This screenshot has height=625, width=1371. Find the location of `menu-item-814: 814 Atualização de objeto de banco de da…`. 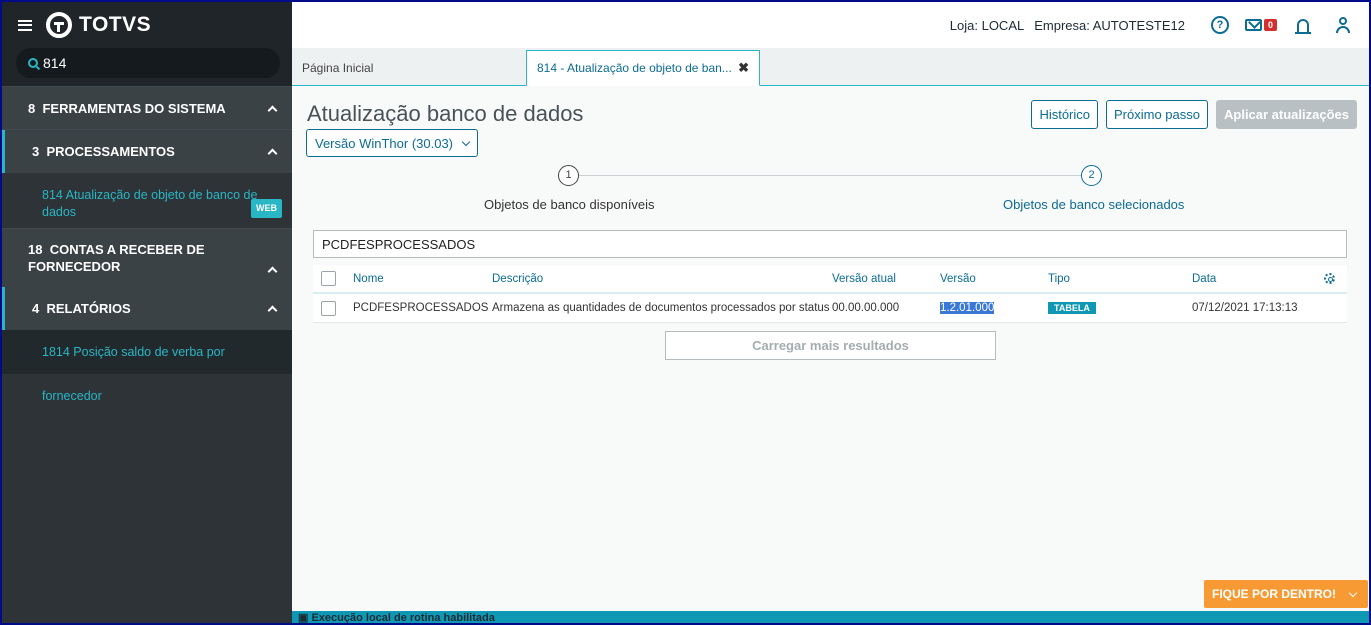

menu-item-814: 814 Atualização de objeto de banco de da… is located at coordinates (147, 200).